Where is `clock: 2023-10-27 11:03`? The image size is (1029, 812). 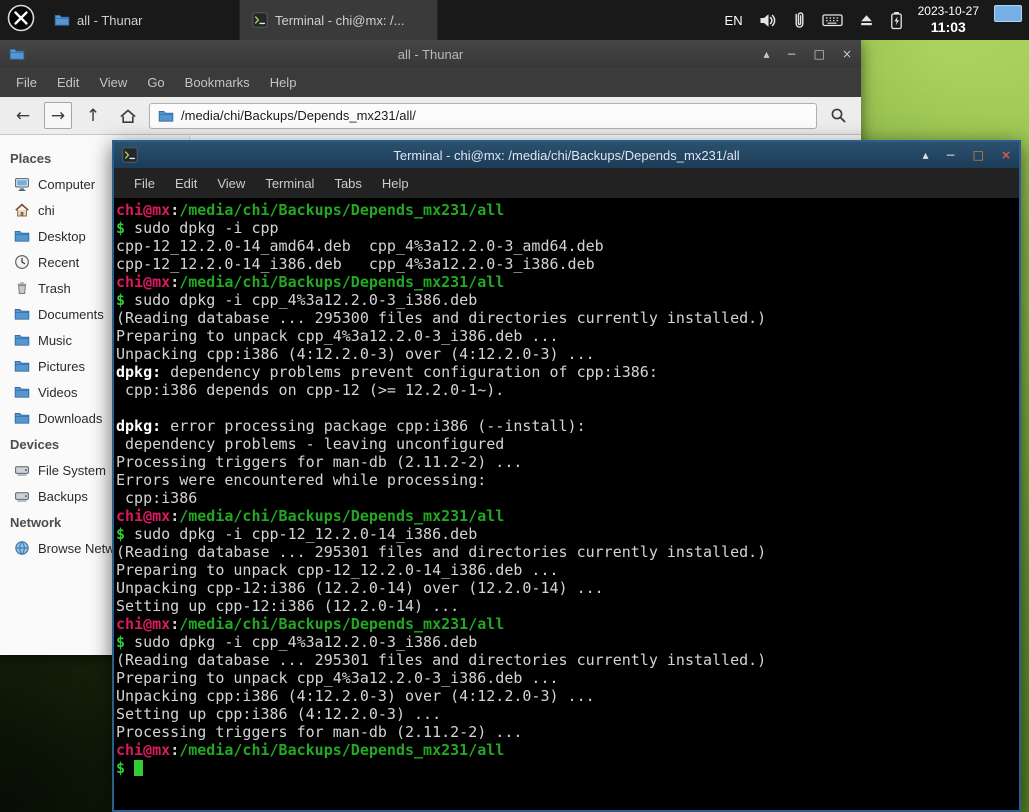 clock: 2023-10-27 11:03 is located at coordinates (948, 19).